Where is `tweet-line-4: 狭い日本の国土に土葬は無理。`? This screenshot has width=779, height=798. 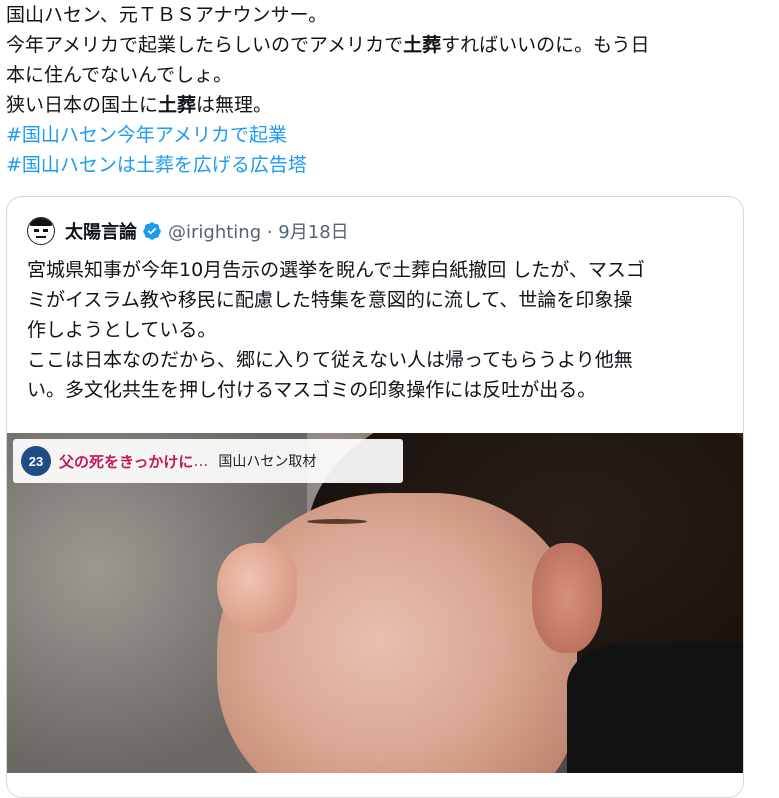 tweet-line-4: 狭い日本の国土に土葬は無理。 is located at coordinates (139, 105).